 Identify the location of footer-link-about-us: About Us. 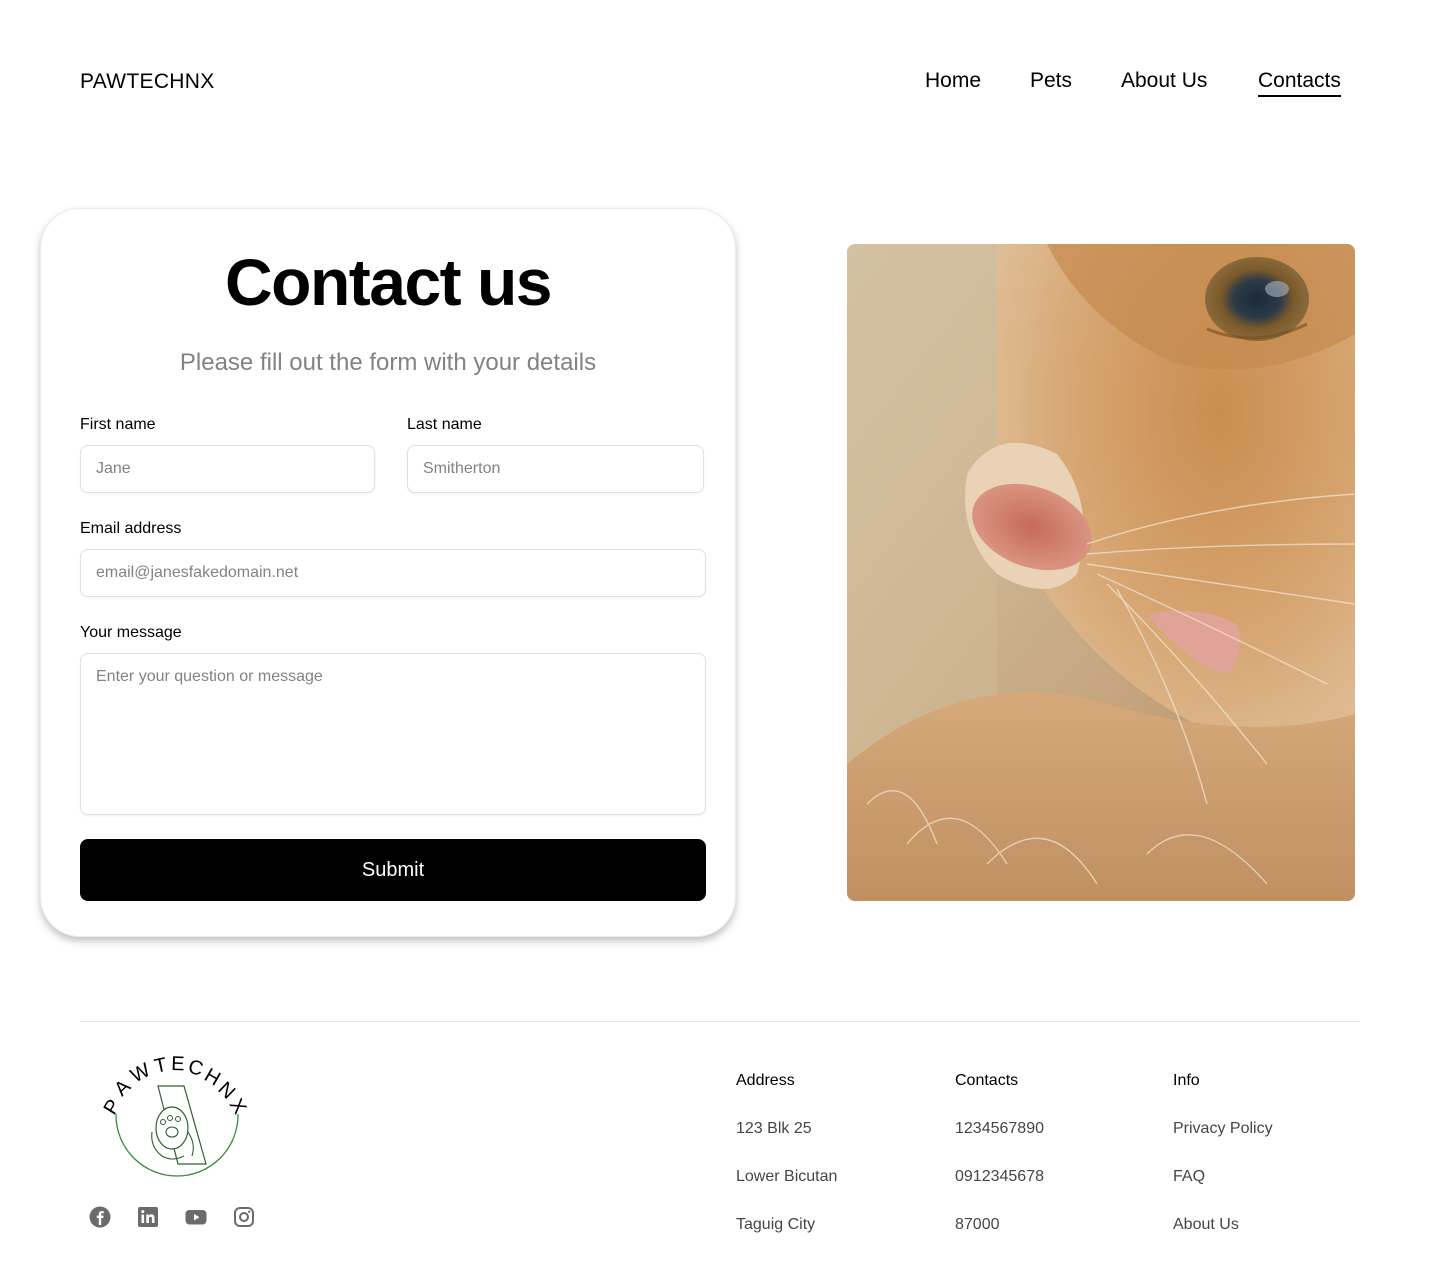
(1206, 1225).